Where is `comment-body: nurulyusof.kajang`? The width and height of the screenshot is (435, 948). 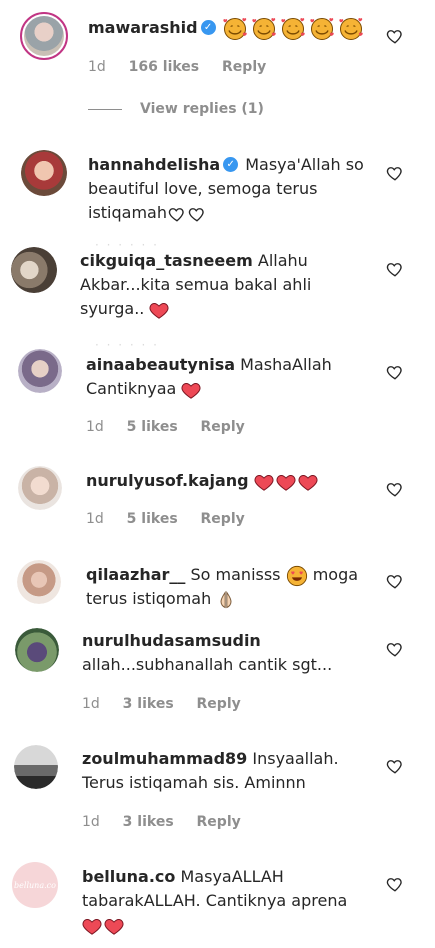 comment-body: nurulyusof.kajang is located at coordinates (231, 481).